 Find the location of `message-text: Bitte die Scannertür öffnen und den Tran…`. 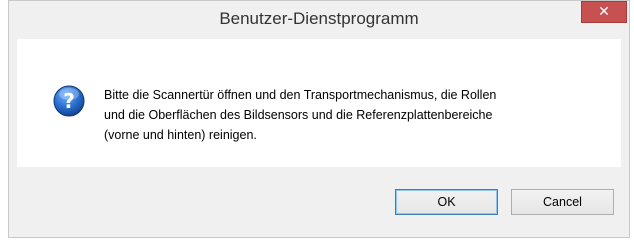

message-text: Bitte die Scannertür öffnen und den Tran… is located at coordinates (300, 115).